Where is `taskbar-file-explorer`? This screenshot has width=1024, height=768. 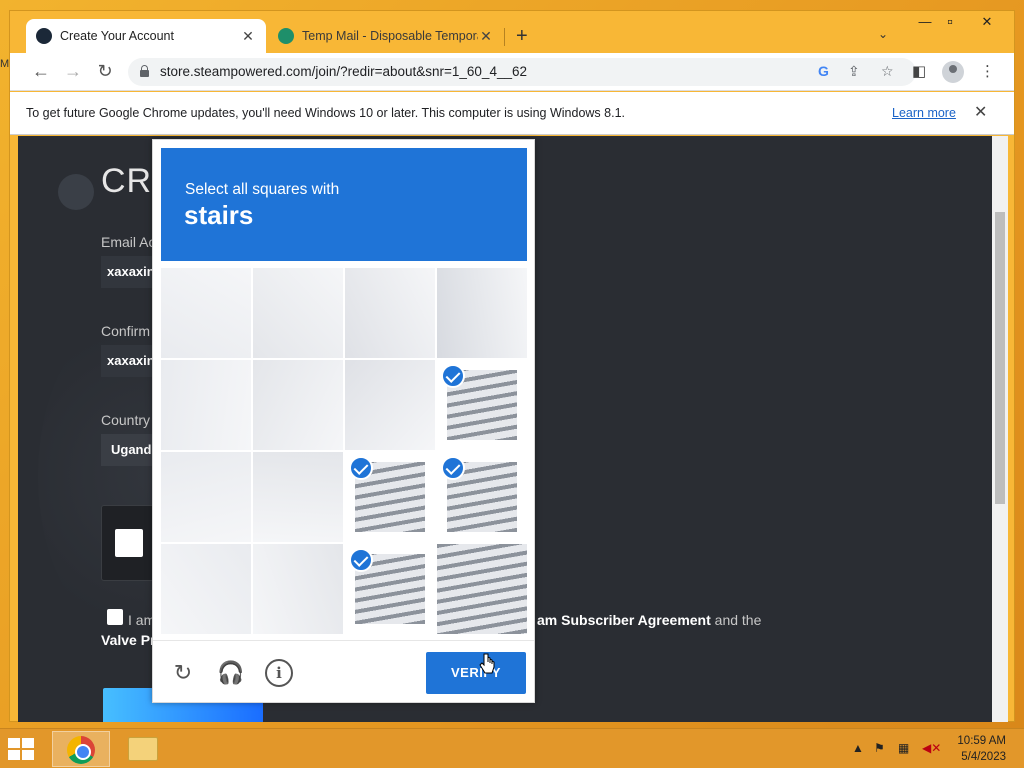 taskbar-file-explorer is located at coordinates (143, 749).